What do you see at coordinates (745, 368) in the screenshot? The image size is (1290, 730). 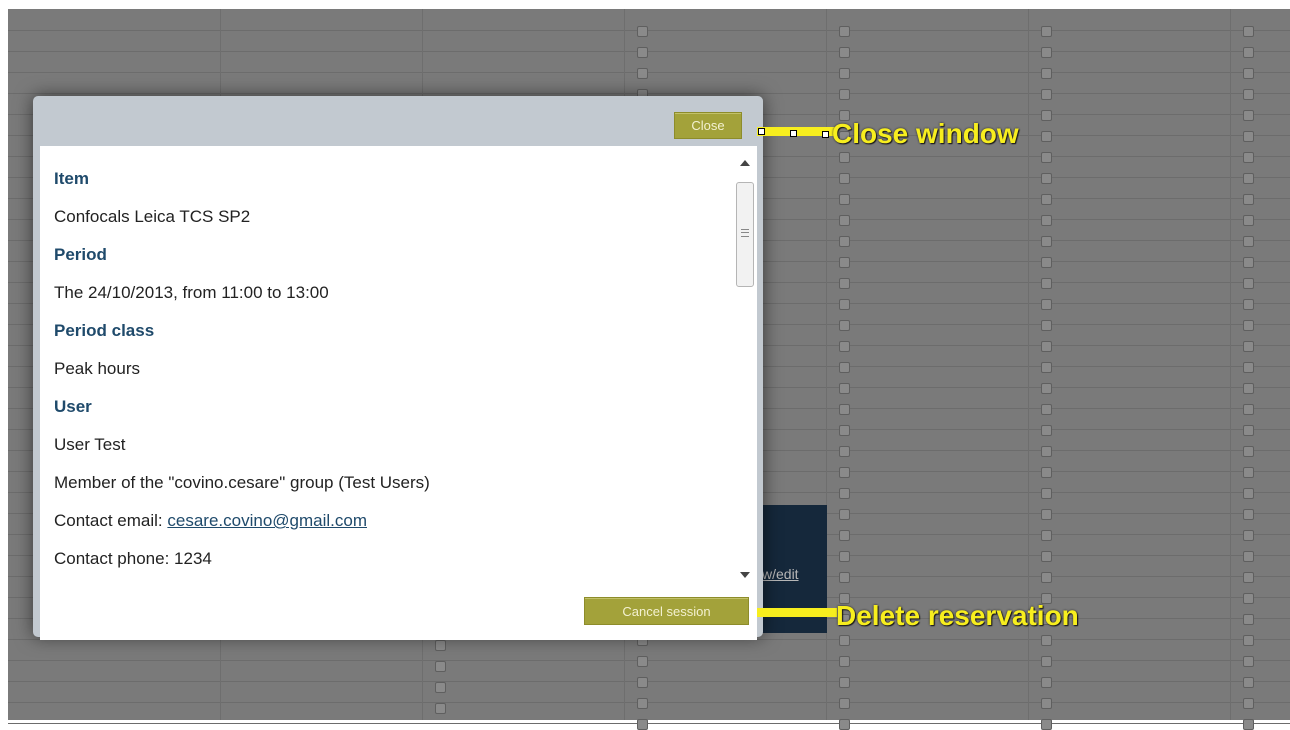 I see `vertical-scrollbar` at bounding box center [745, 368].